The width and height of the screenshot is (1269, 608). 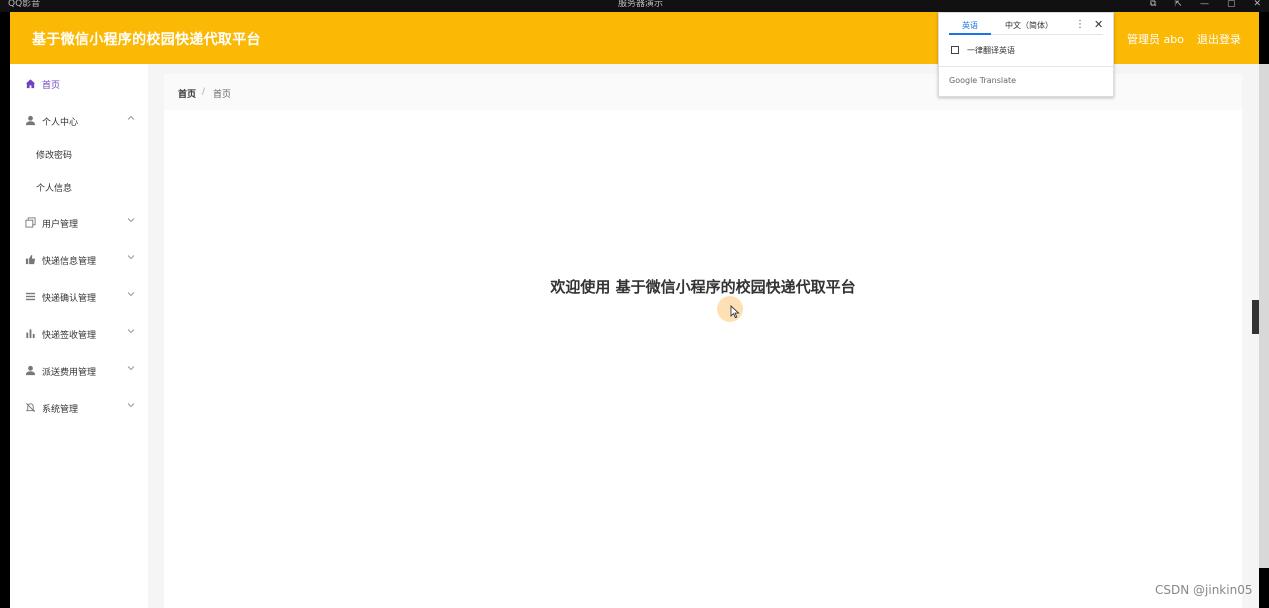 What do you see at coordinates (60, 410) in the screenshot?
I see `sidebar-item-label: 系统管理` at bounding box center [60, 410].